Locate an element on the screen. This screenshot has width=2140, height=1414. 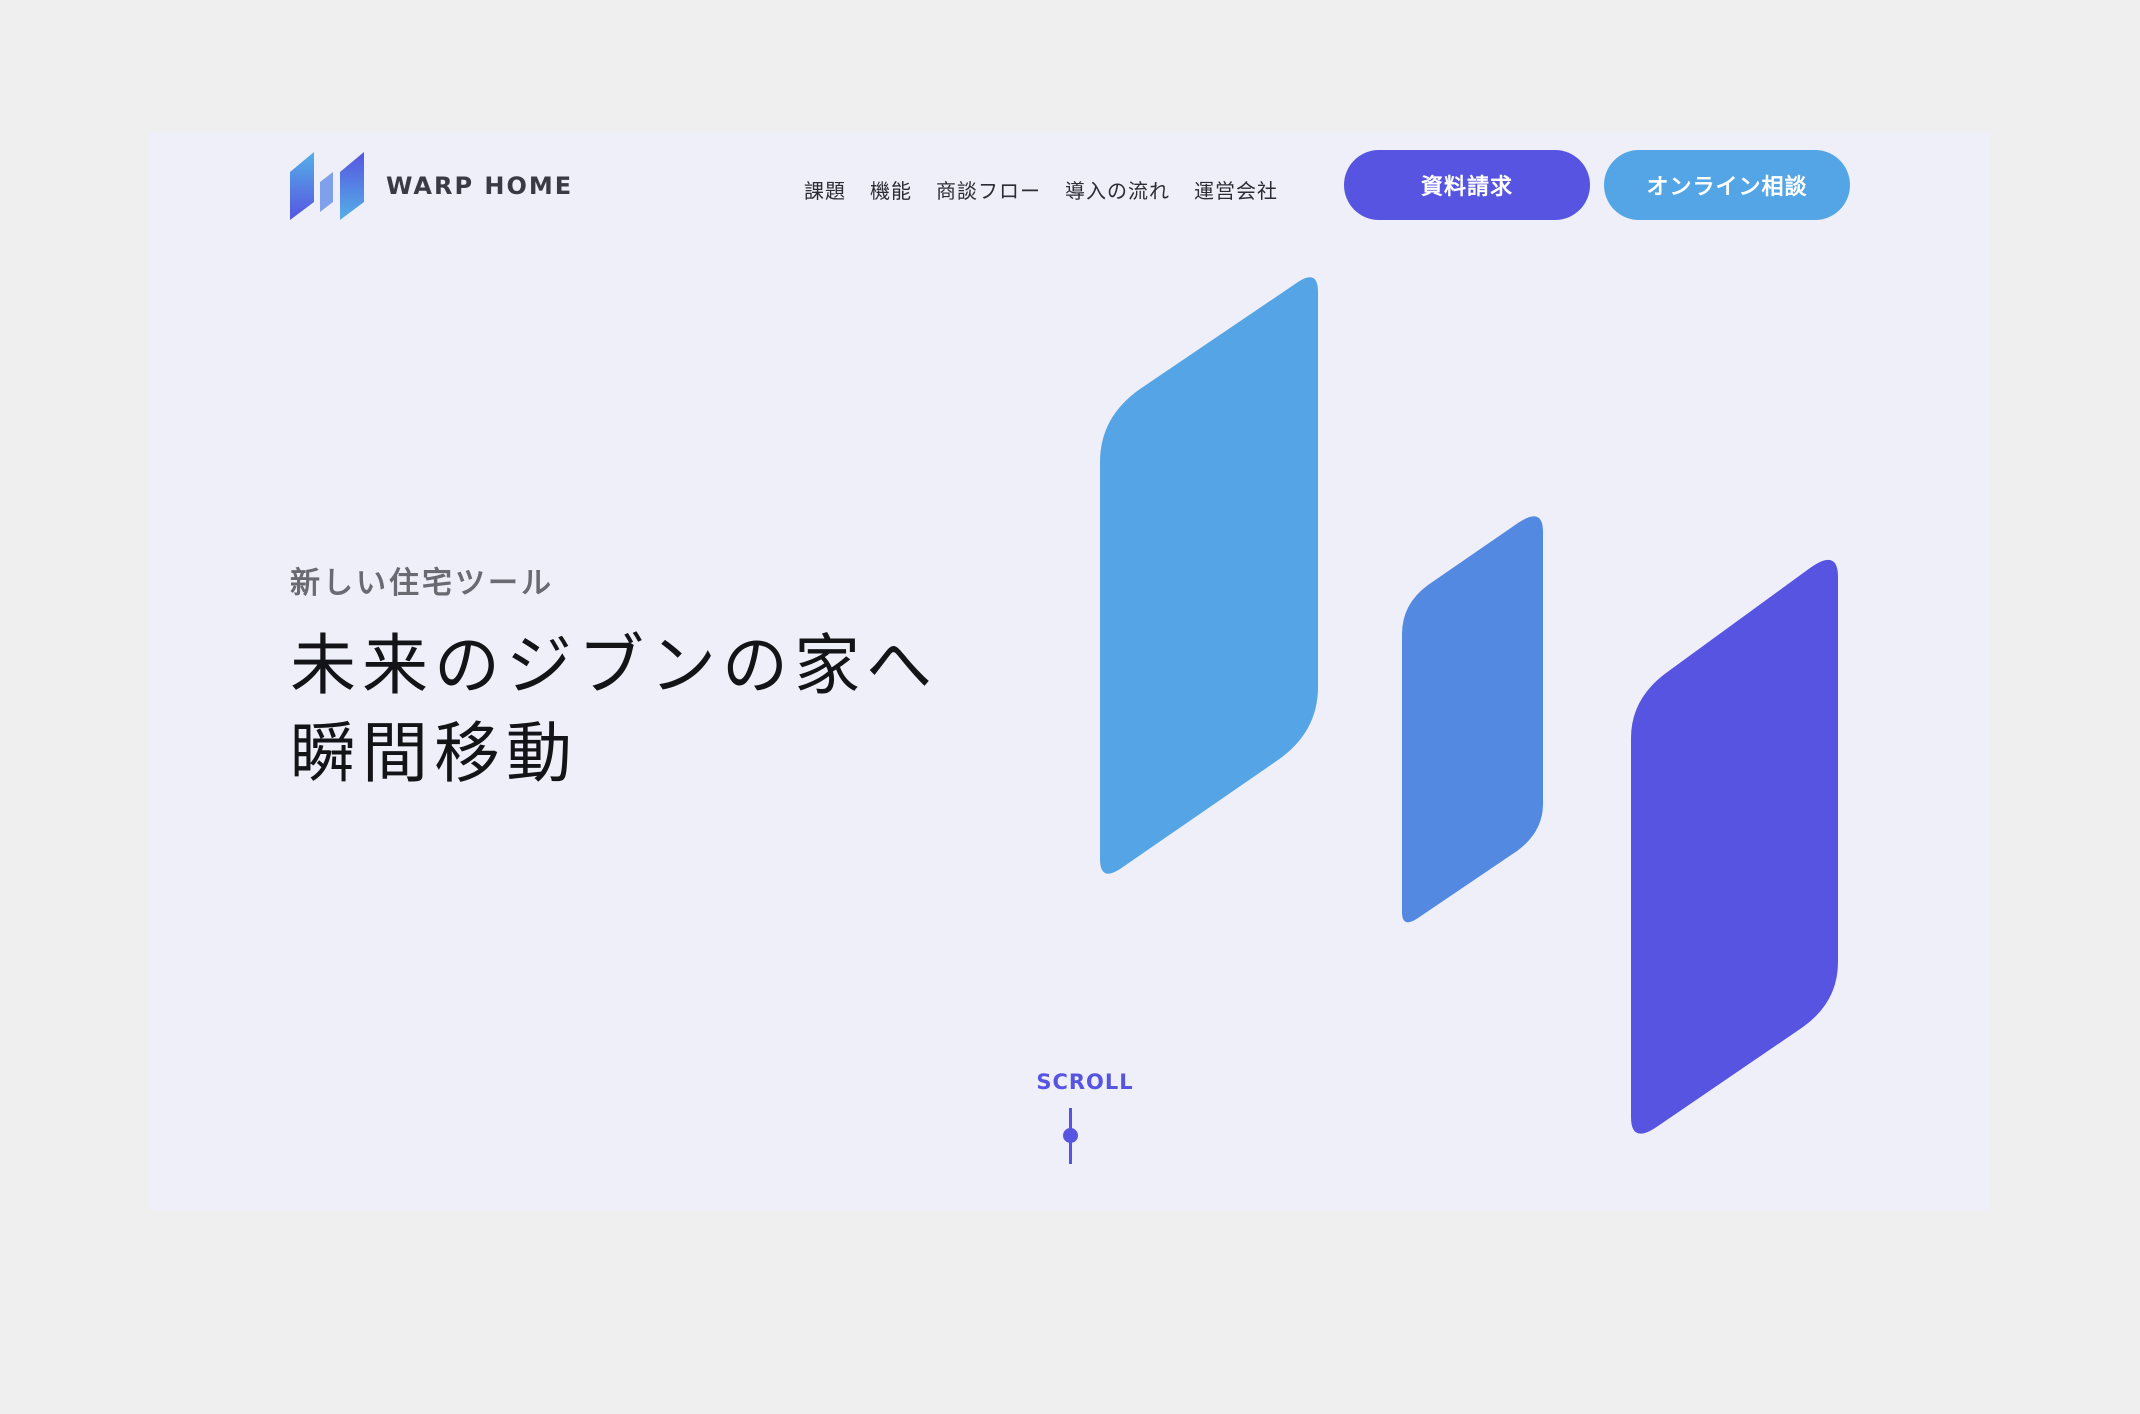
hero-shape-left is located at coordinates (1209, 575).